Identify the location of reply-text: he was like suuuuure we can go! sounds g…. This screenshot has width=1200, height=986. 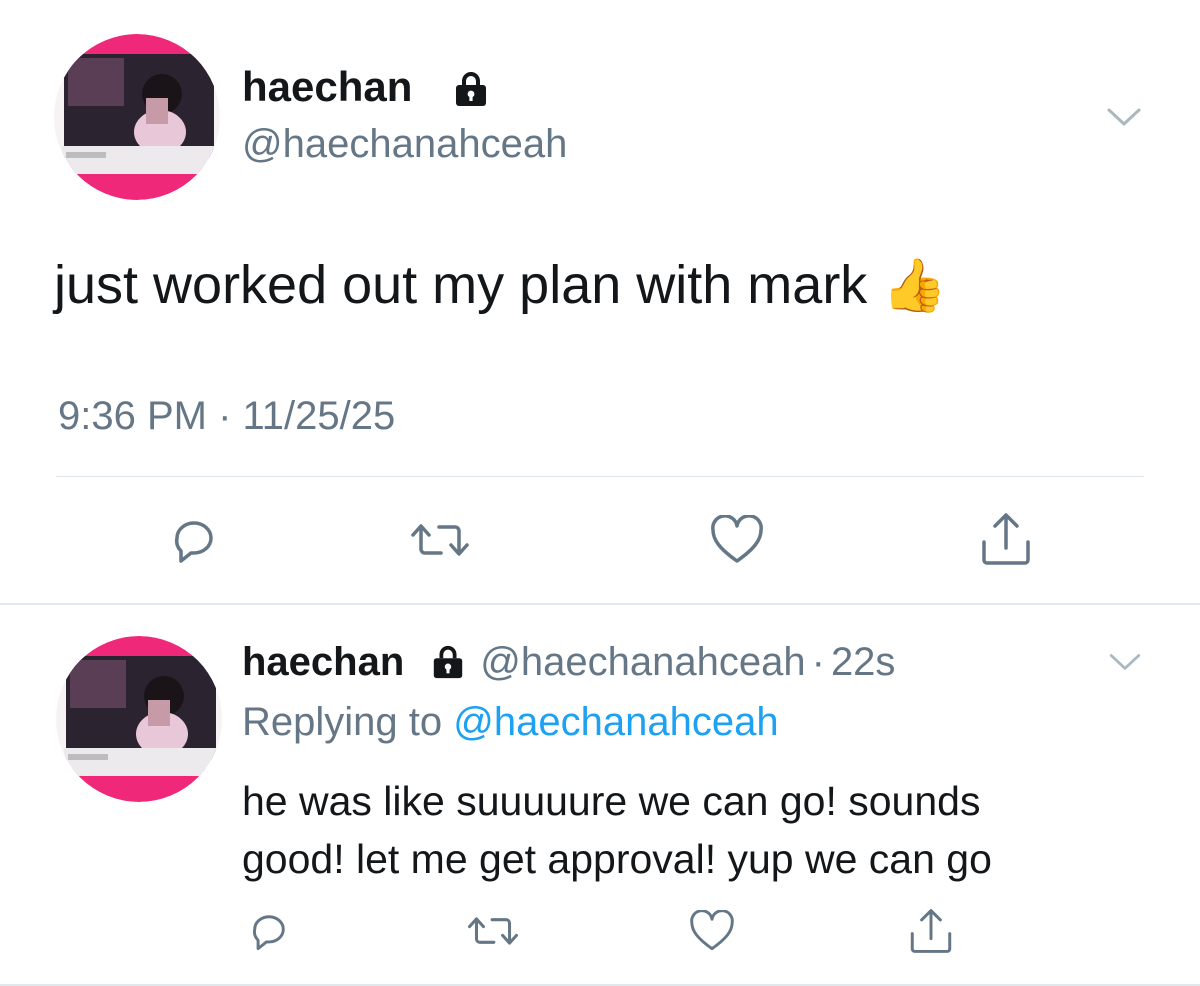
(617, 830).